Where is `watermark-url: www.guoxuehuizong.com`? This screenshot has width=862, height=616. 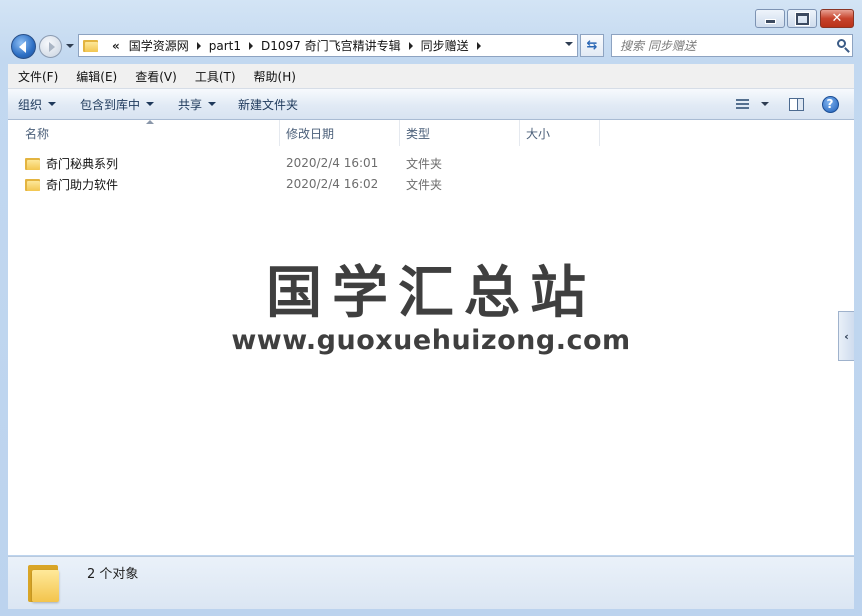 watermark-url: www.guoxuehuizong.com is located at coordinates (431, 340).